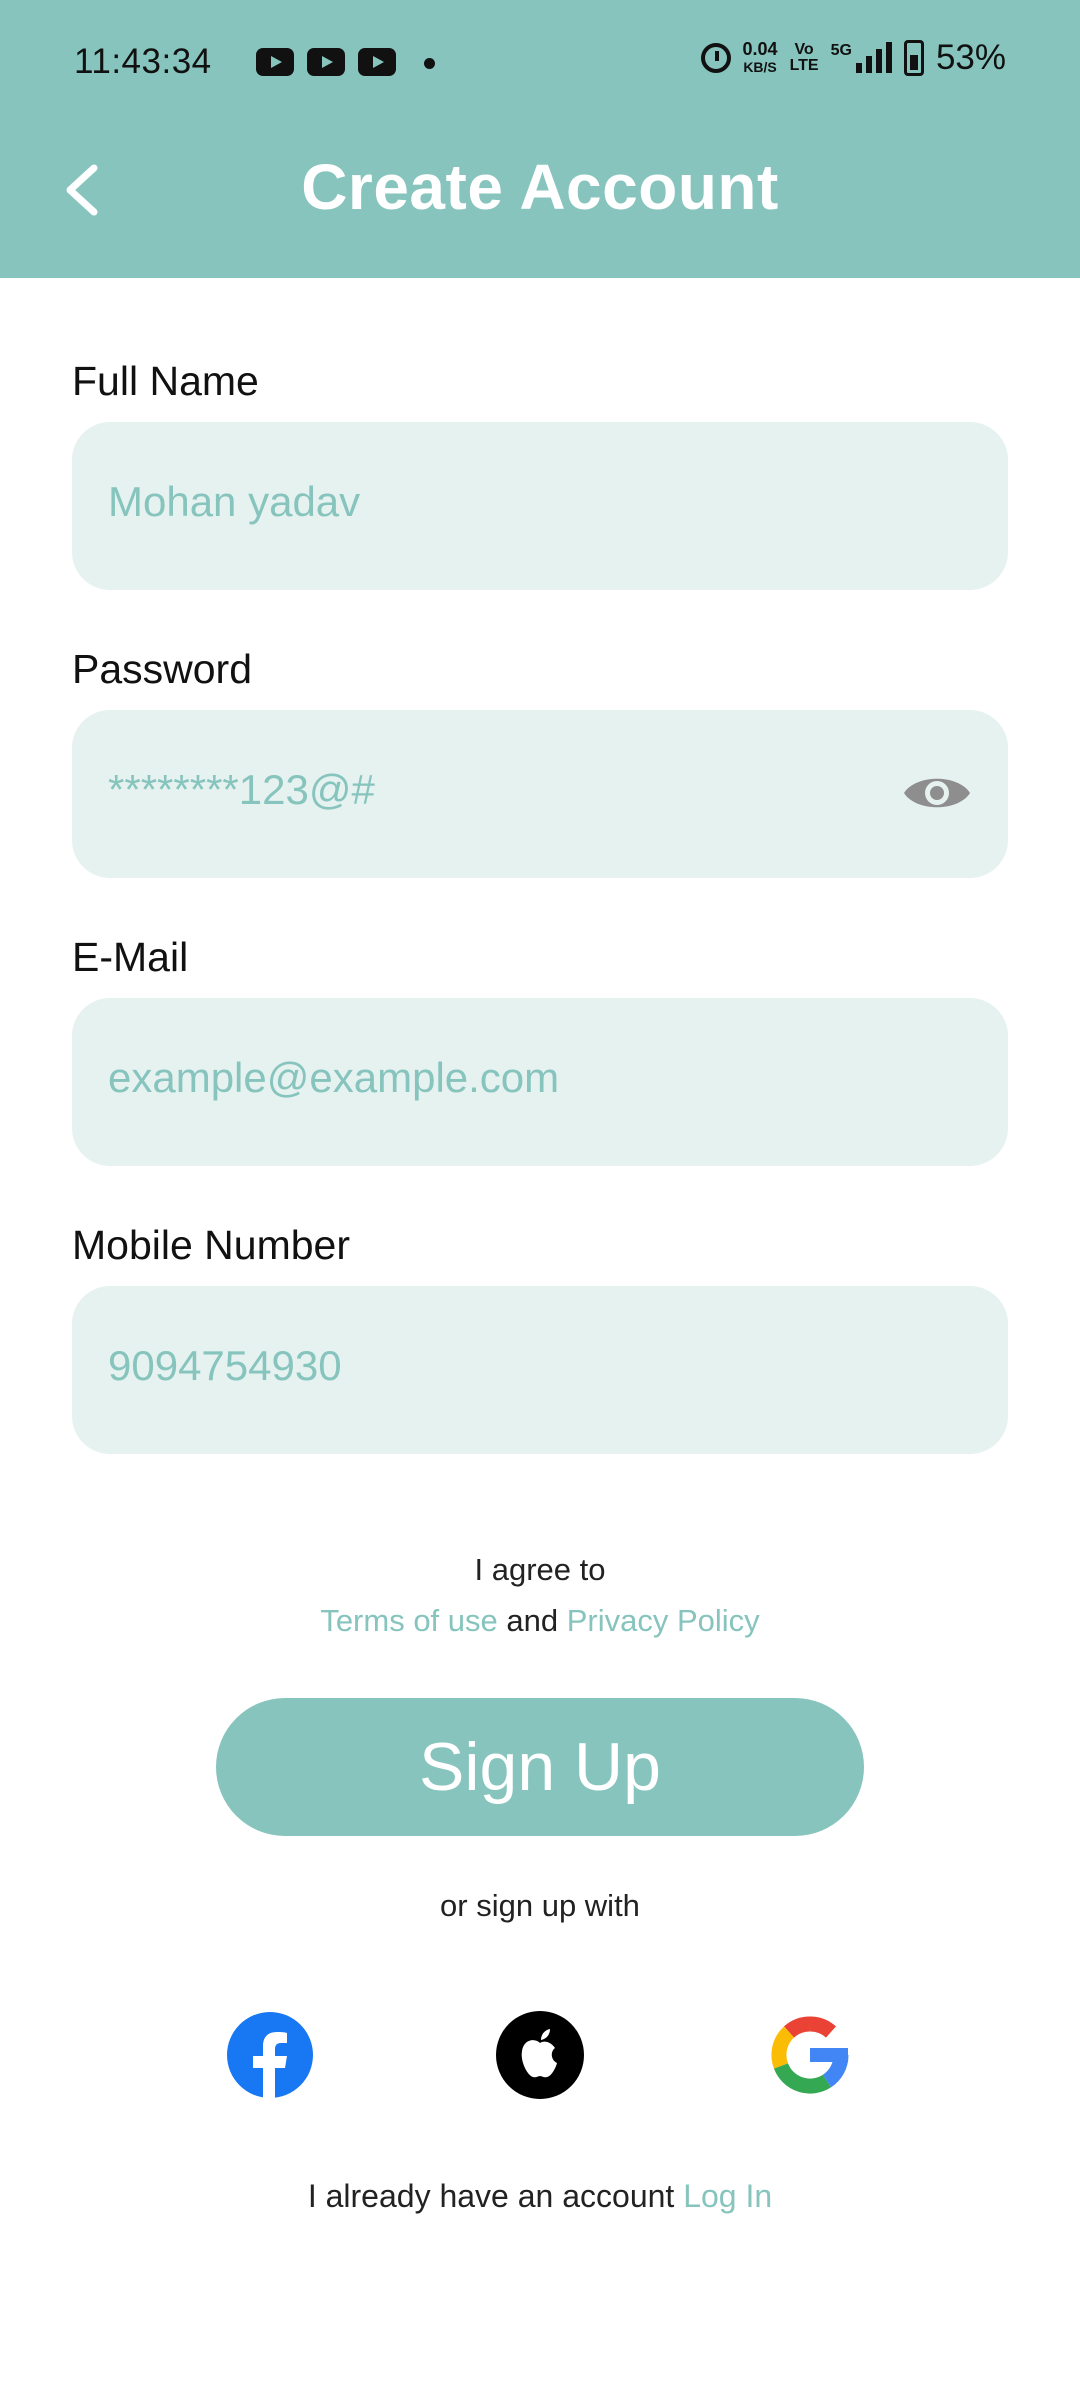 The width and height of the screenshot is (1080, 2400). I want to click on and-text: and, so click(532, 1620).